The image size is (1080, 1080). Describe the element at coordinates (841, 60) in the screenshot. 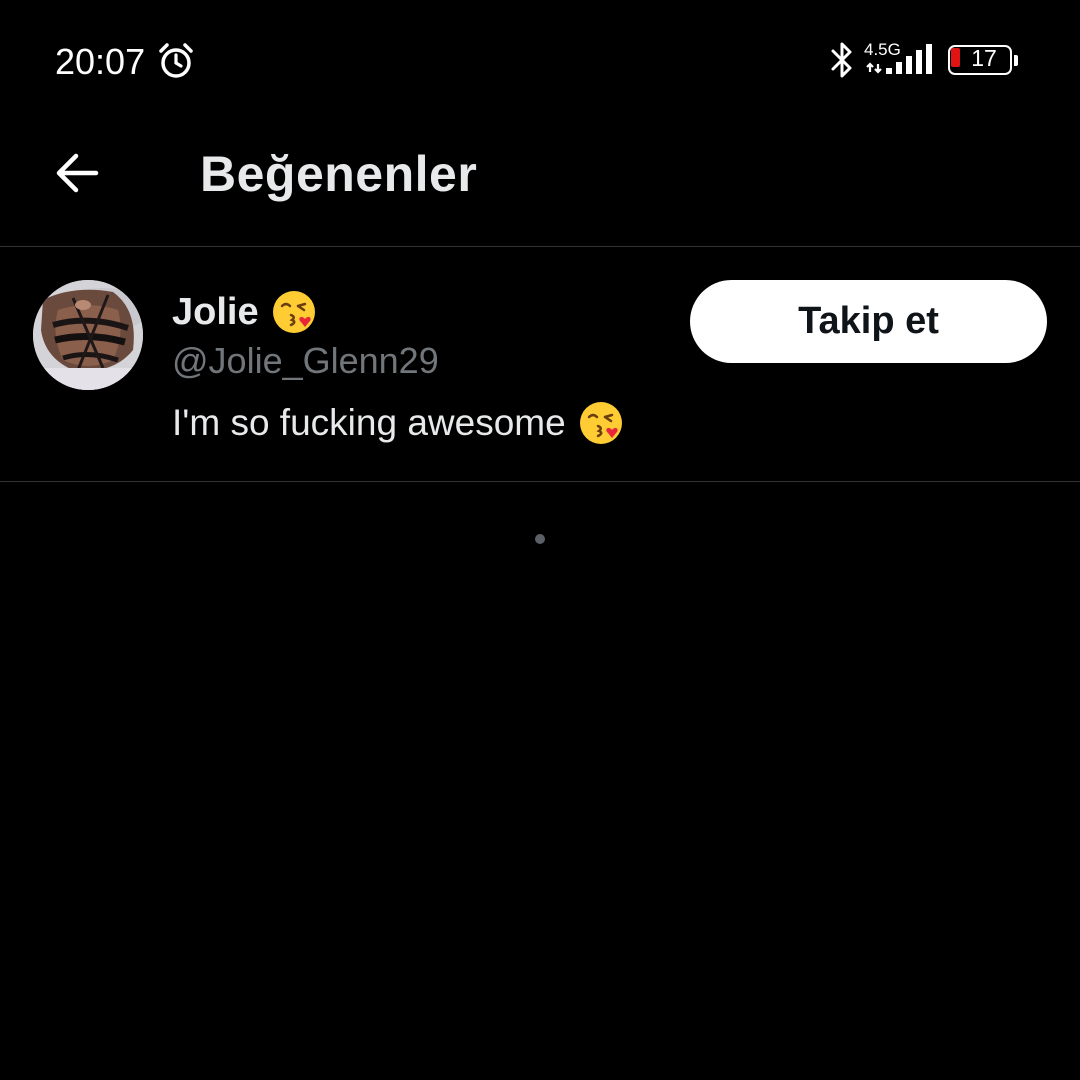

I see `bluetooth-icon` at that location.